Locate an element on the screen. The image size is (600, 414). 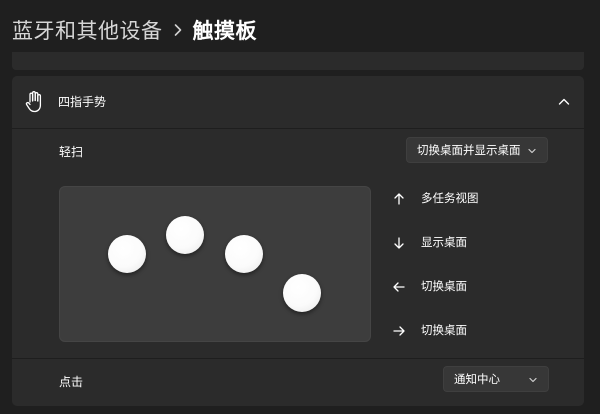
four-finger-gestures-title: 四指手势 is located at coordinates (82, 102).